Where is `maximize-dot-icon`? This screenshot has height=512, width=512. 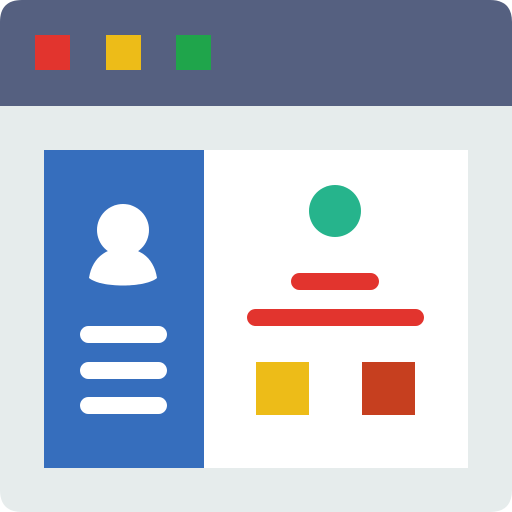 maximize-dot-icon is located at coordinates (193, 52).